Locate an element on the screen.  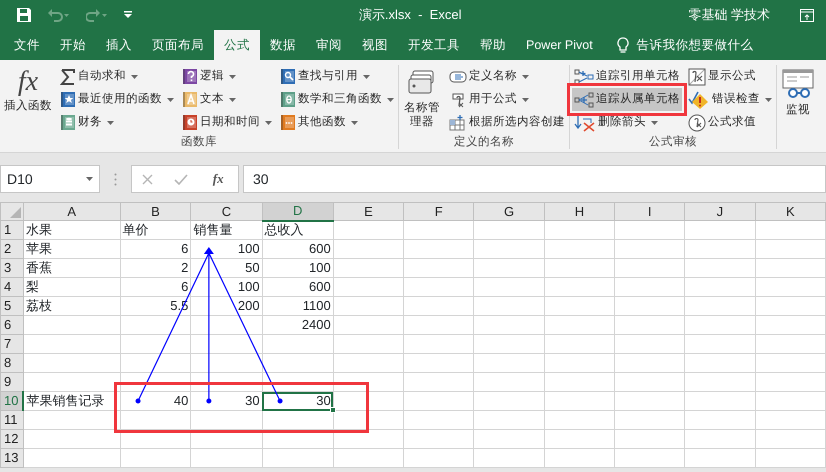
theta-book-icon is located at coordinates (288, 99).